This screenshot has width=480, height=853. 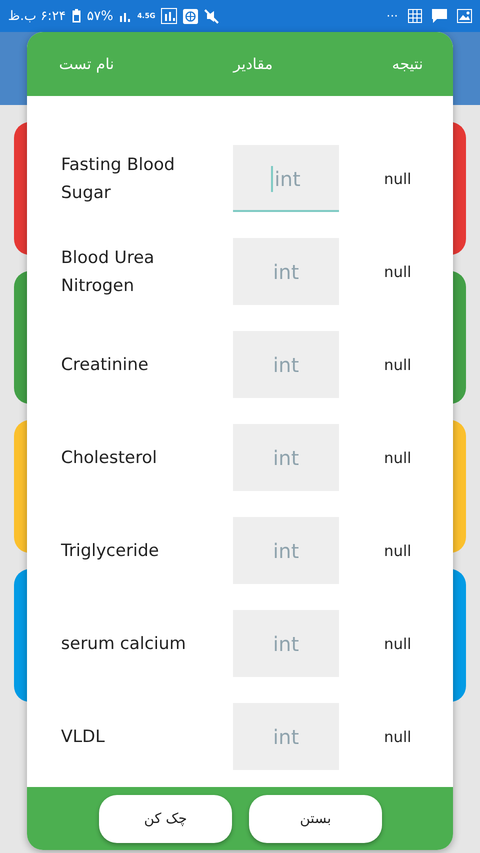 What do you see at coordinates (464, 16) in the screenshot?
I see `image-icon` at bounding box center [464, 16].